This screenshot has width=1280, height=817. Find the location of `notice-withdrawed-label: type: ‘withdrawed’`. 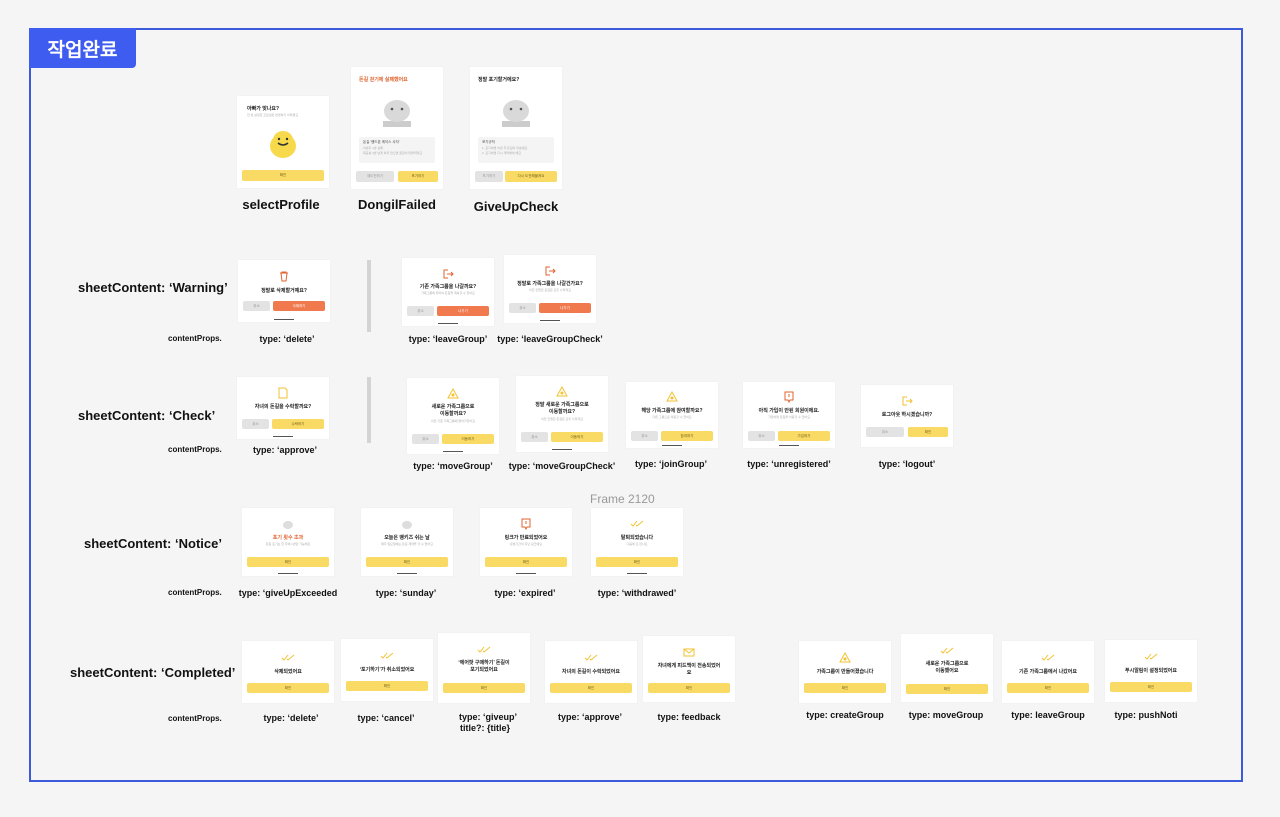

notice-withdrawed-label: type: ‘withdrawed’ is located at coordinates (637, 593).